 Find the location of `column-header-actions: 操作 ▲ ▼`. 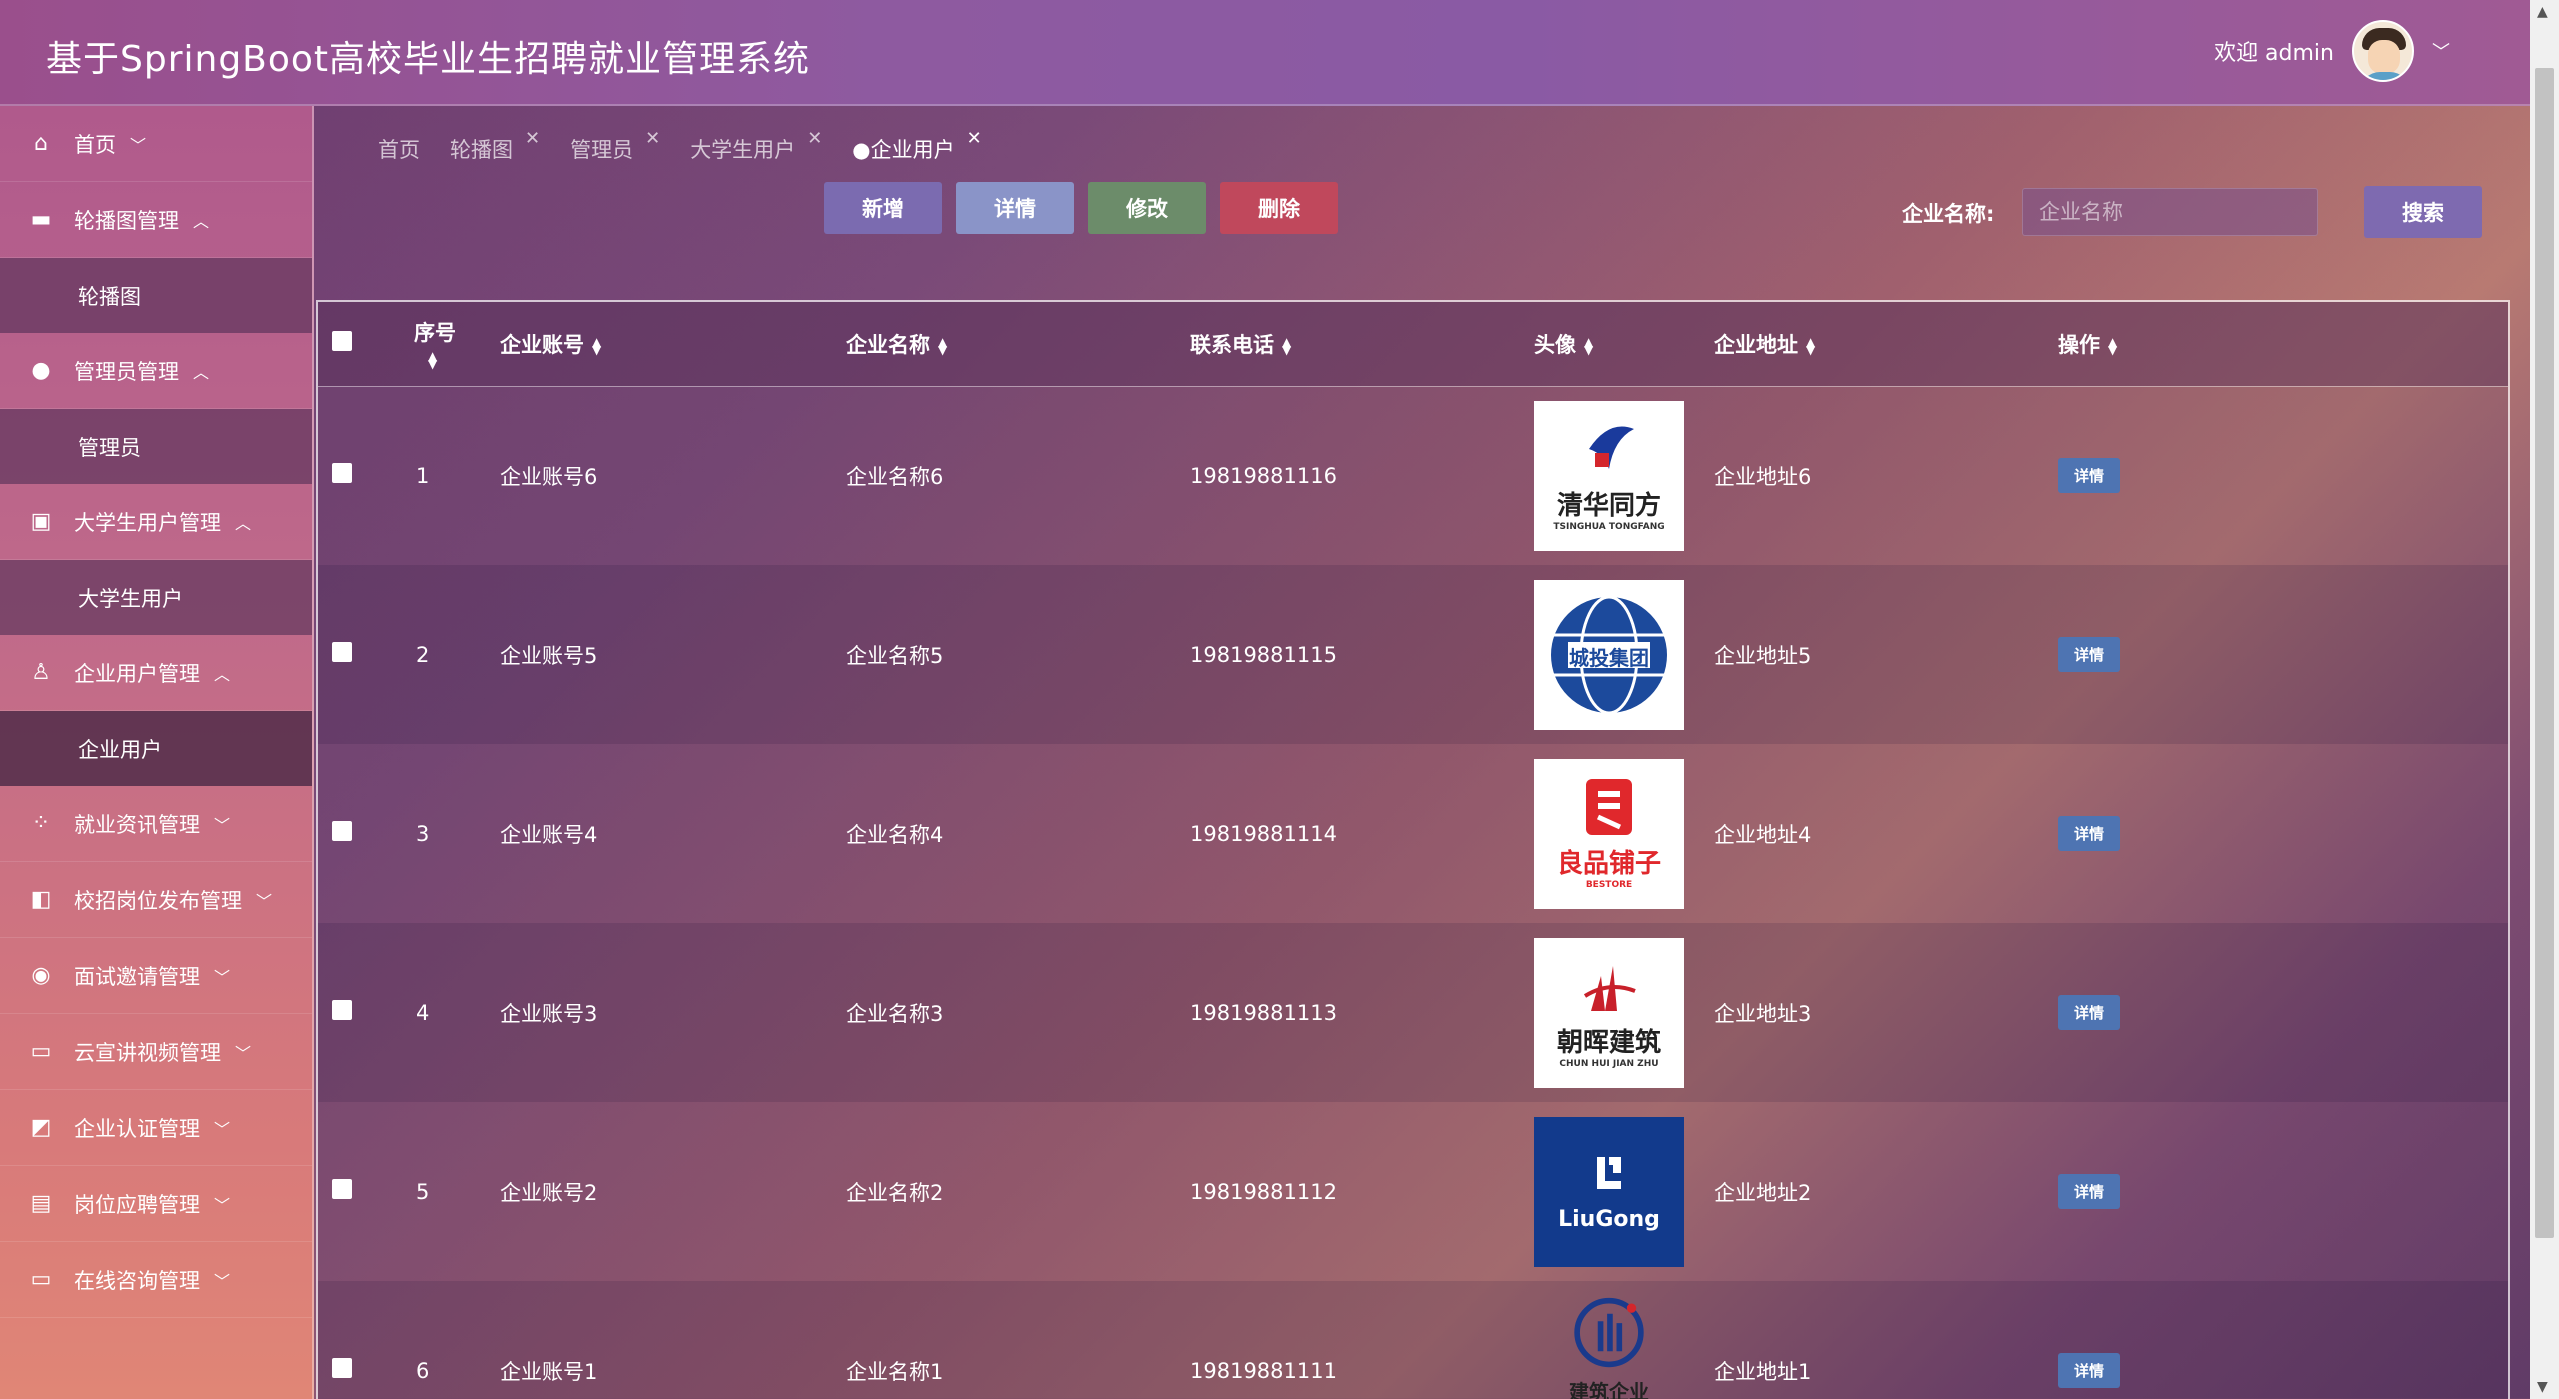

column-header-actions: 操作 ▲ ▼ is located at coordinates (2283, 344).